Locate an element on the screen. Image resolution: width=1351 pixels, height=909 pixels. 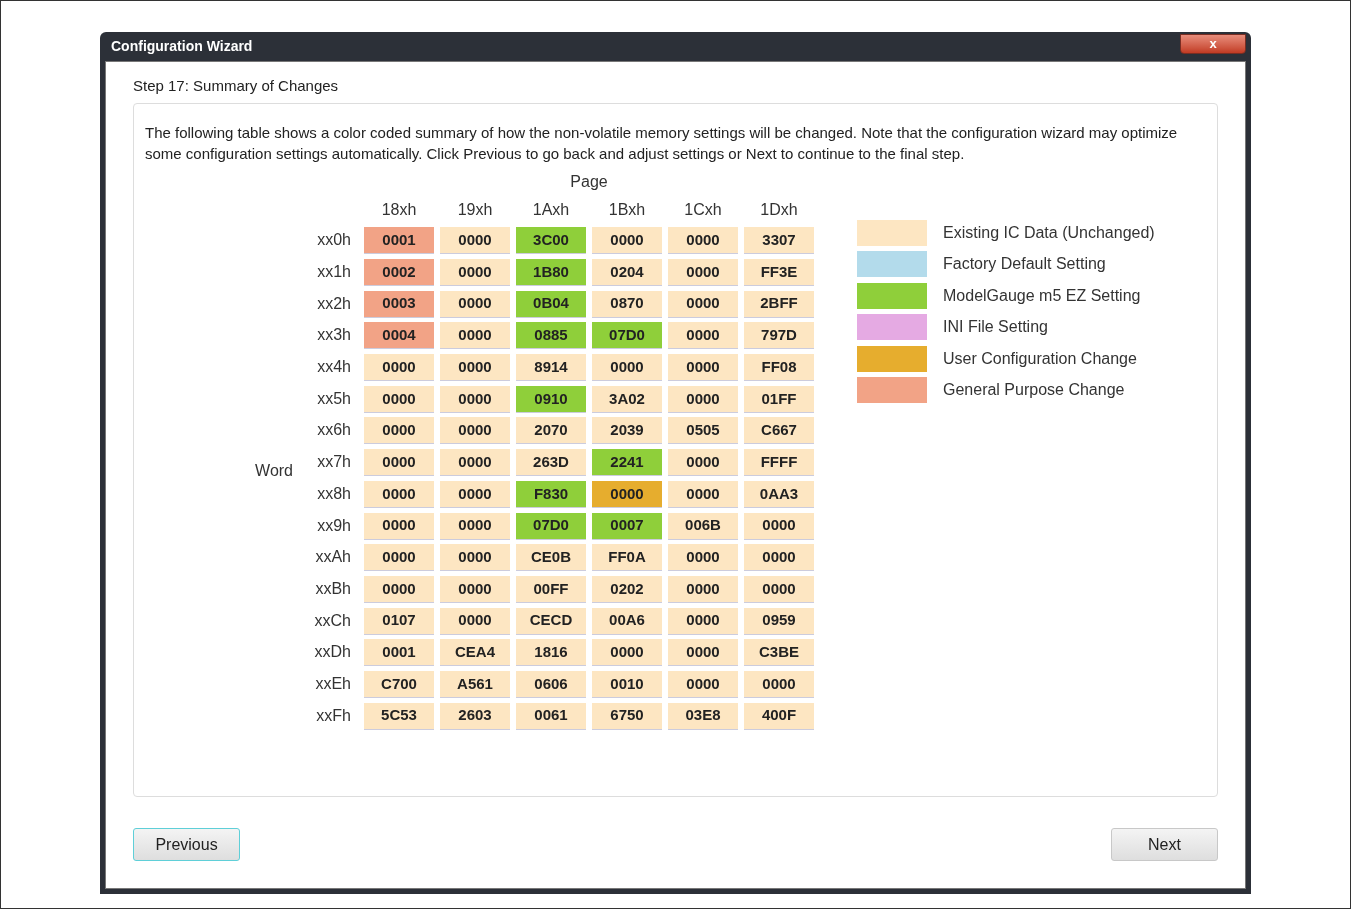
table-cell: 1816 is located at coordinates (551, 652).